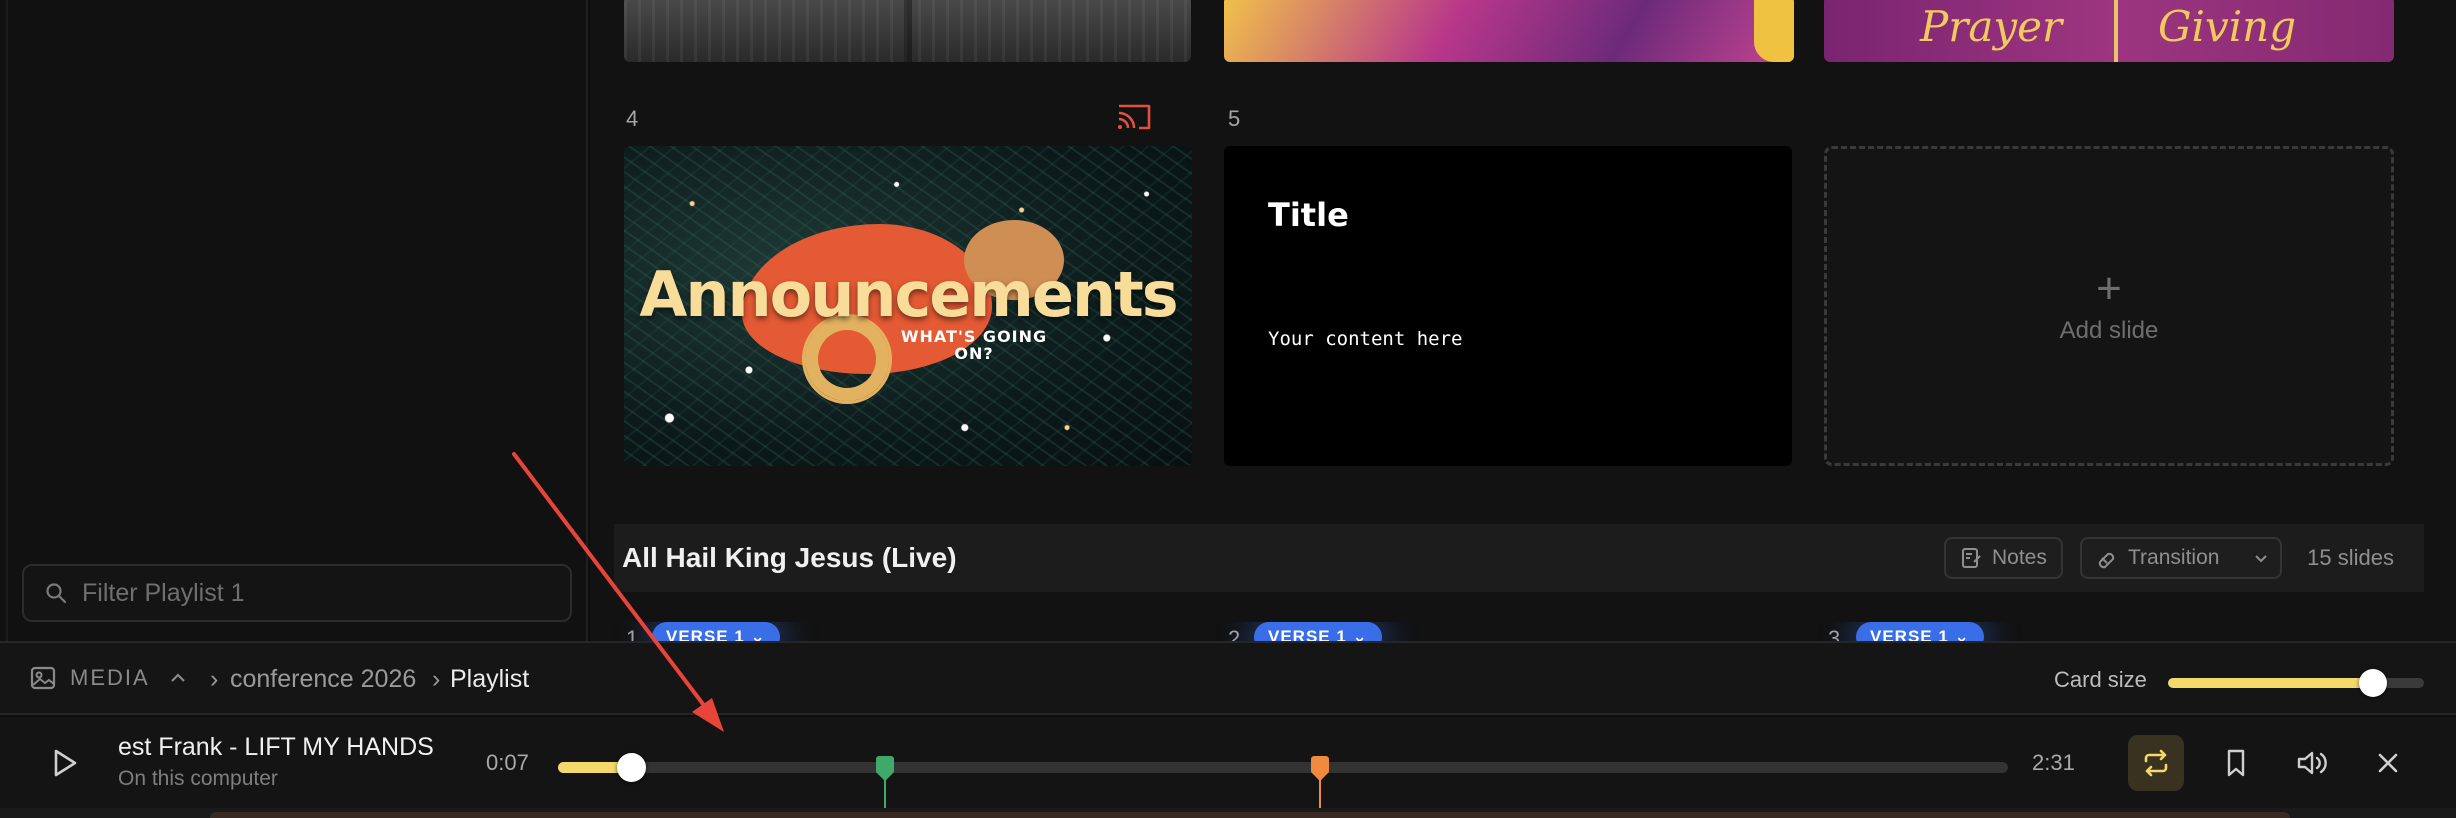  What do you see at coordinates (276, 747) in the screenshot?
I see `track-title: est Frank - LIFT MY HANDS` at bounding box center [276, 747].